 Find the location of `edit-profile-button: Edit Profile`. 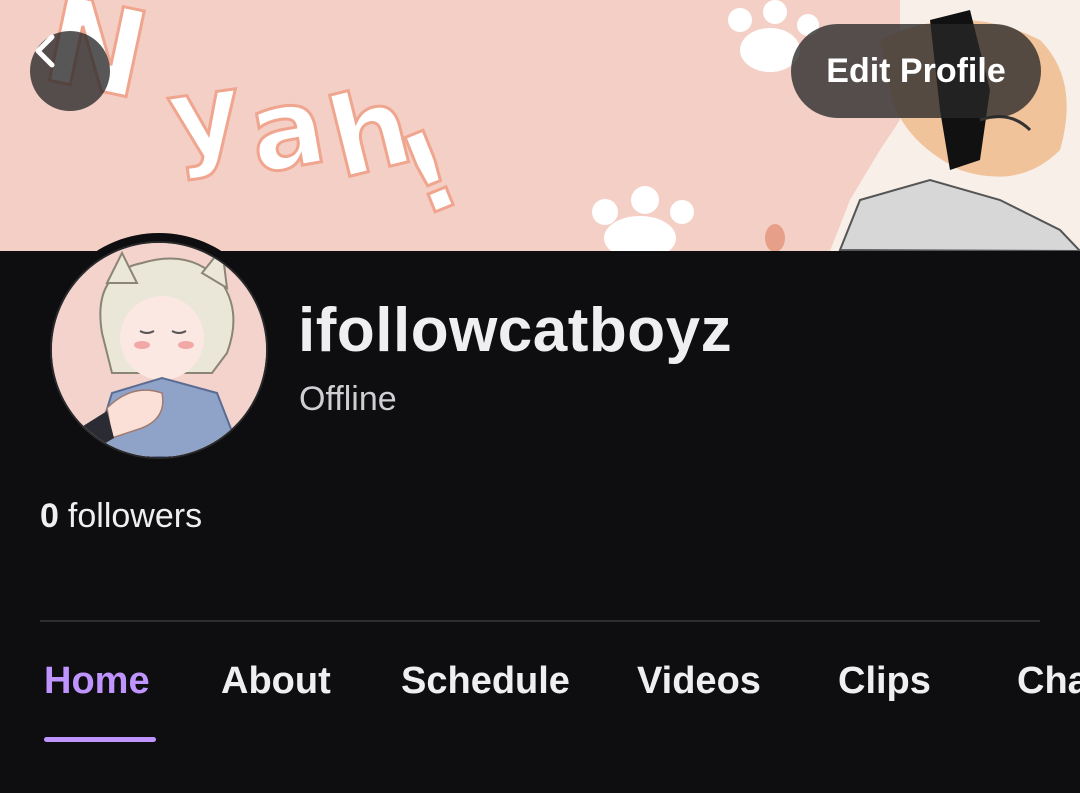

edit-profile-button: Edit Profile is located at coordinates (916, 71).